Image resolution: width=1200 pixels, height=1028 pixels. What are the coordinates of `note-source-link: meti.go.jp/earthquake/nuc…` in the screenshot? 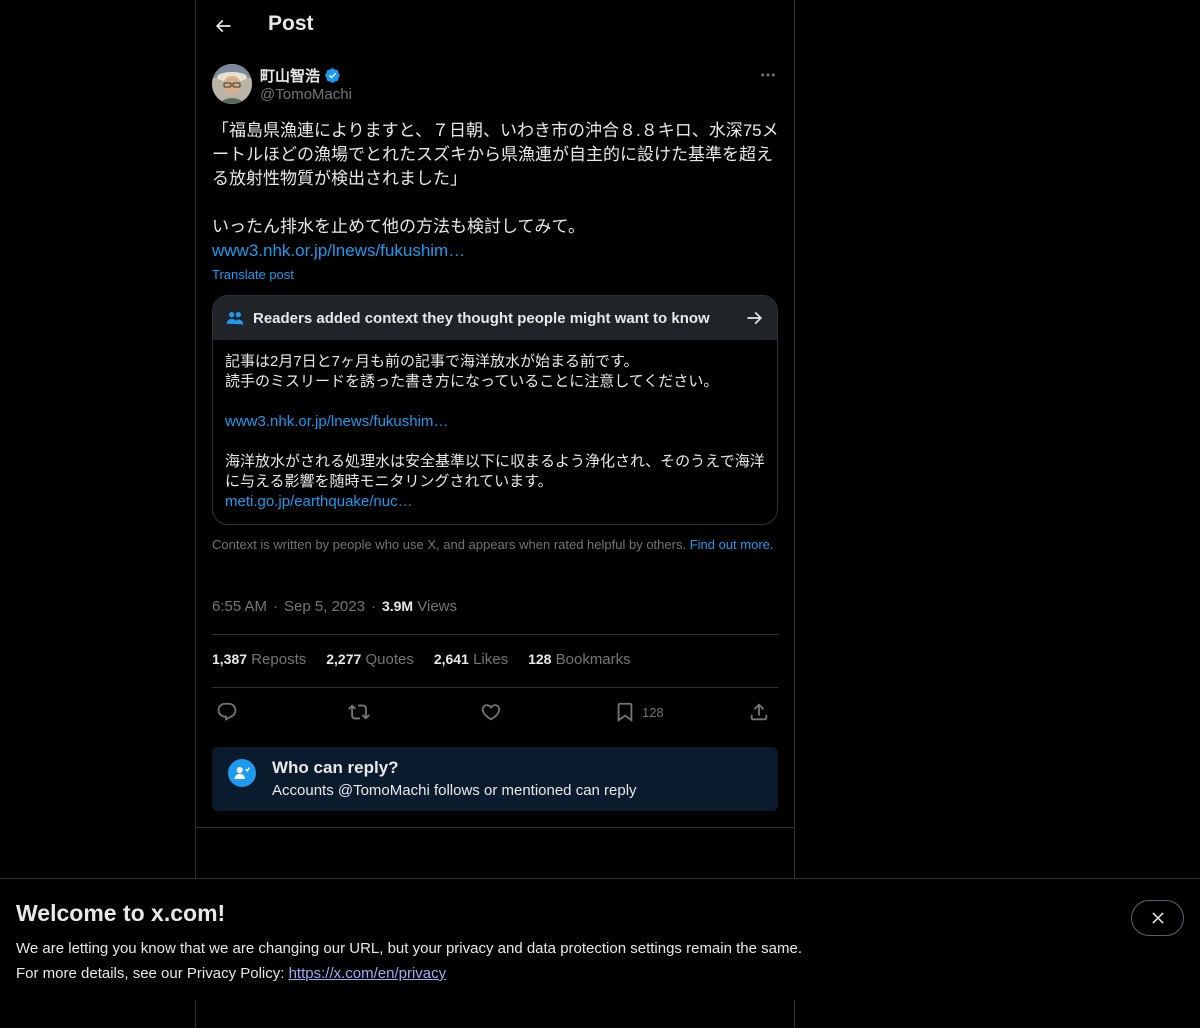 It's located at (495, 502).